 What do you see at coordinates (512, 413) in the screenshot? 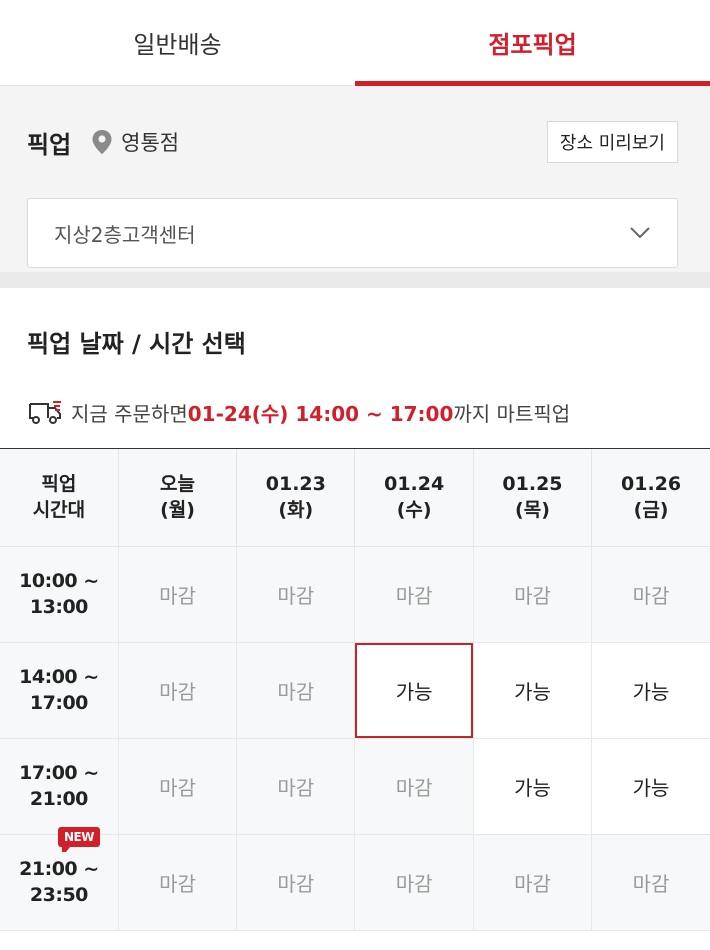
I see `notice-suffix: 까지 마트픽업` at bounding box center [512, 413].